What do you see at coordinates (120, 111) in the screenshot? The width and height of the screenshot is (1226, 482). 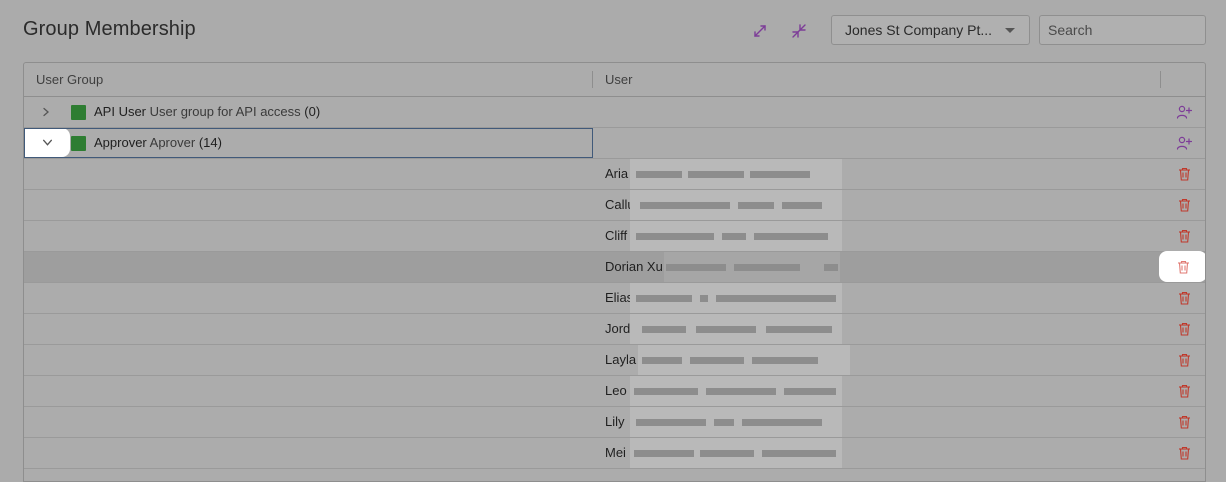 I see `group-name: API User` at bounding box center [120, 111].